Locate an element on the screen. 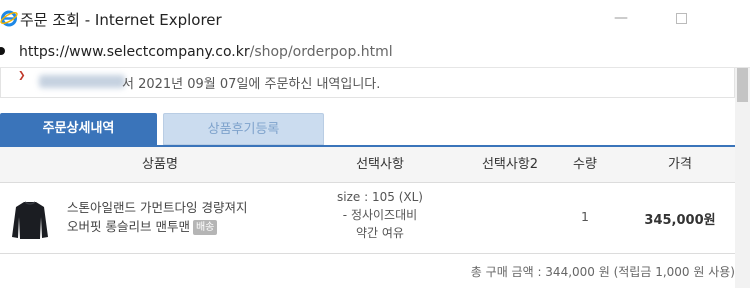 The image size is (750, 288). window-title: 주문 조회 - Internet Explorer is located at coordinates (121, 20).